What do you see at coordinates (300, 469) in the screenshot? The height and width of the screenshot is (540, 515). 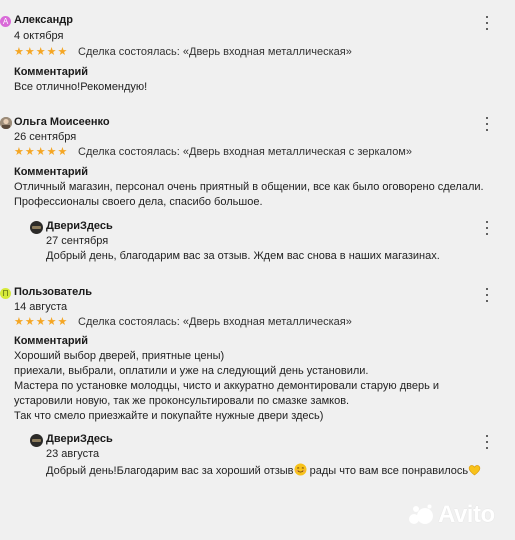 I see `smiling-face-icon` at bounding box center [300, 469].